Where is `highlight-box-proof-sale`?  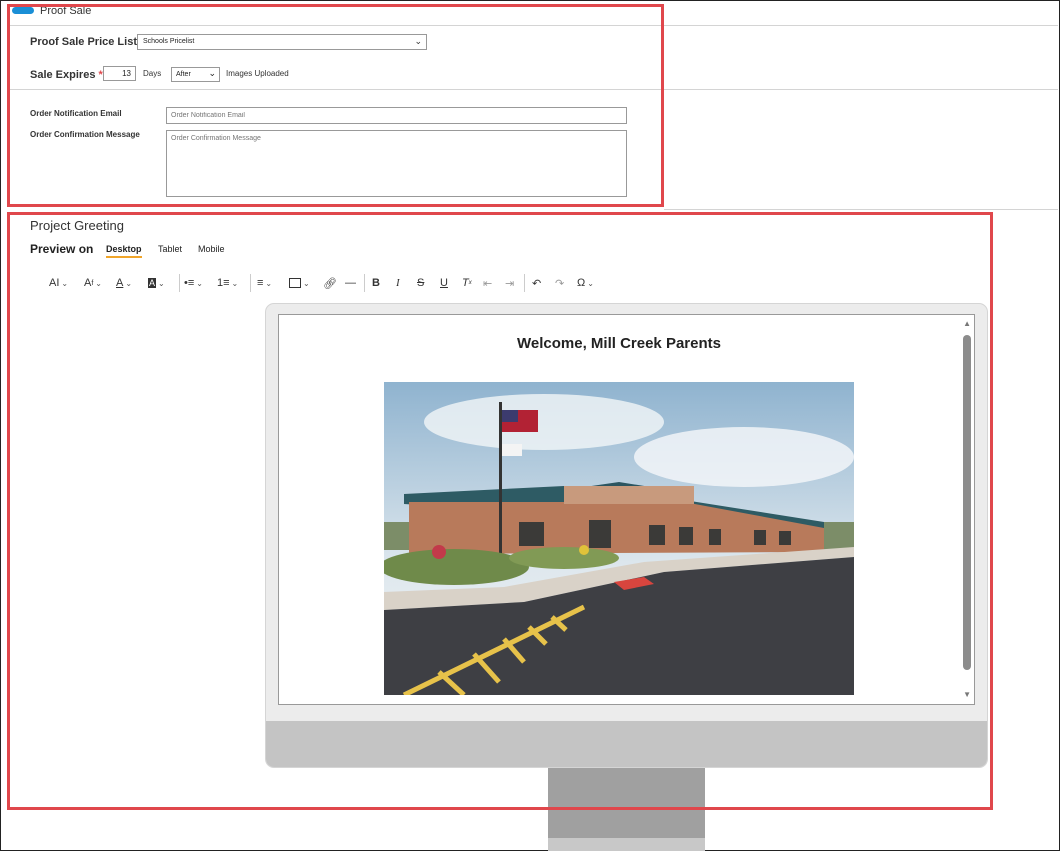
highlight-box-proof-sale is located at coordinates (335, 105).